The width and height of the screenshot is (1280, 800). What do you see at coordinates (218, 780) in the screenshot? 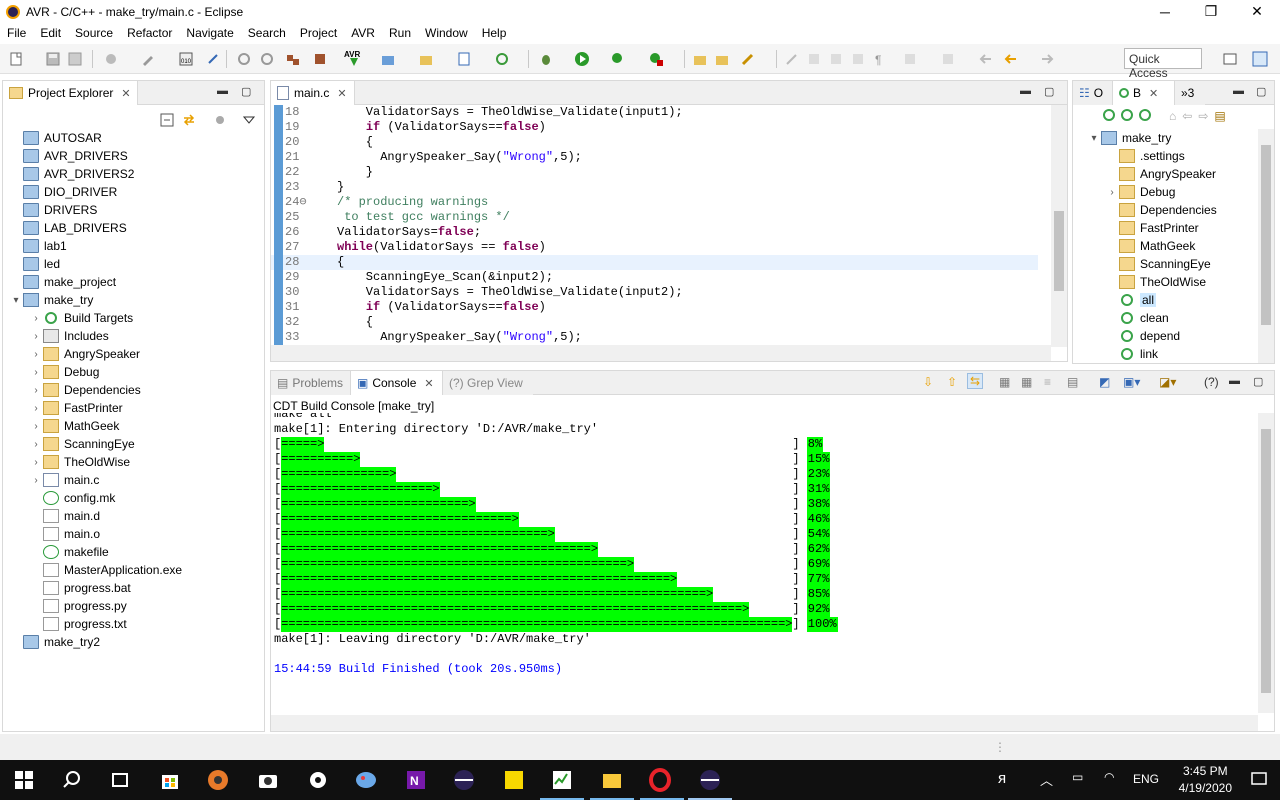
I see `media-player-icon` at bounding box center [218, 780].